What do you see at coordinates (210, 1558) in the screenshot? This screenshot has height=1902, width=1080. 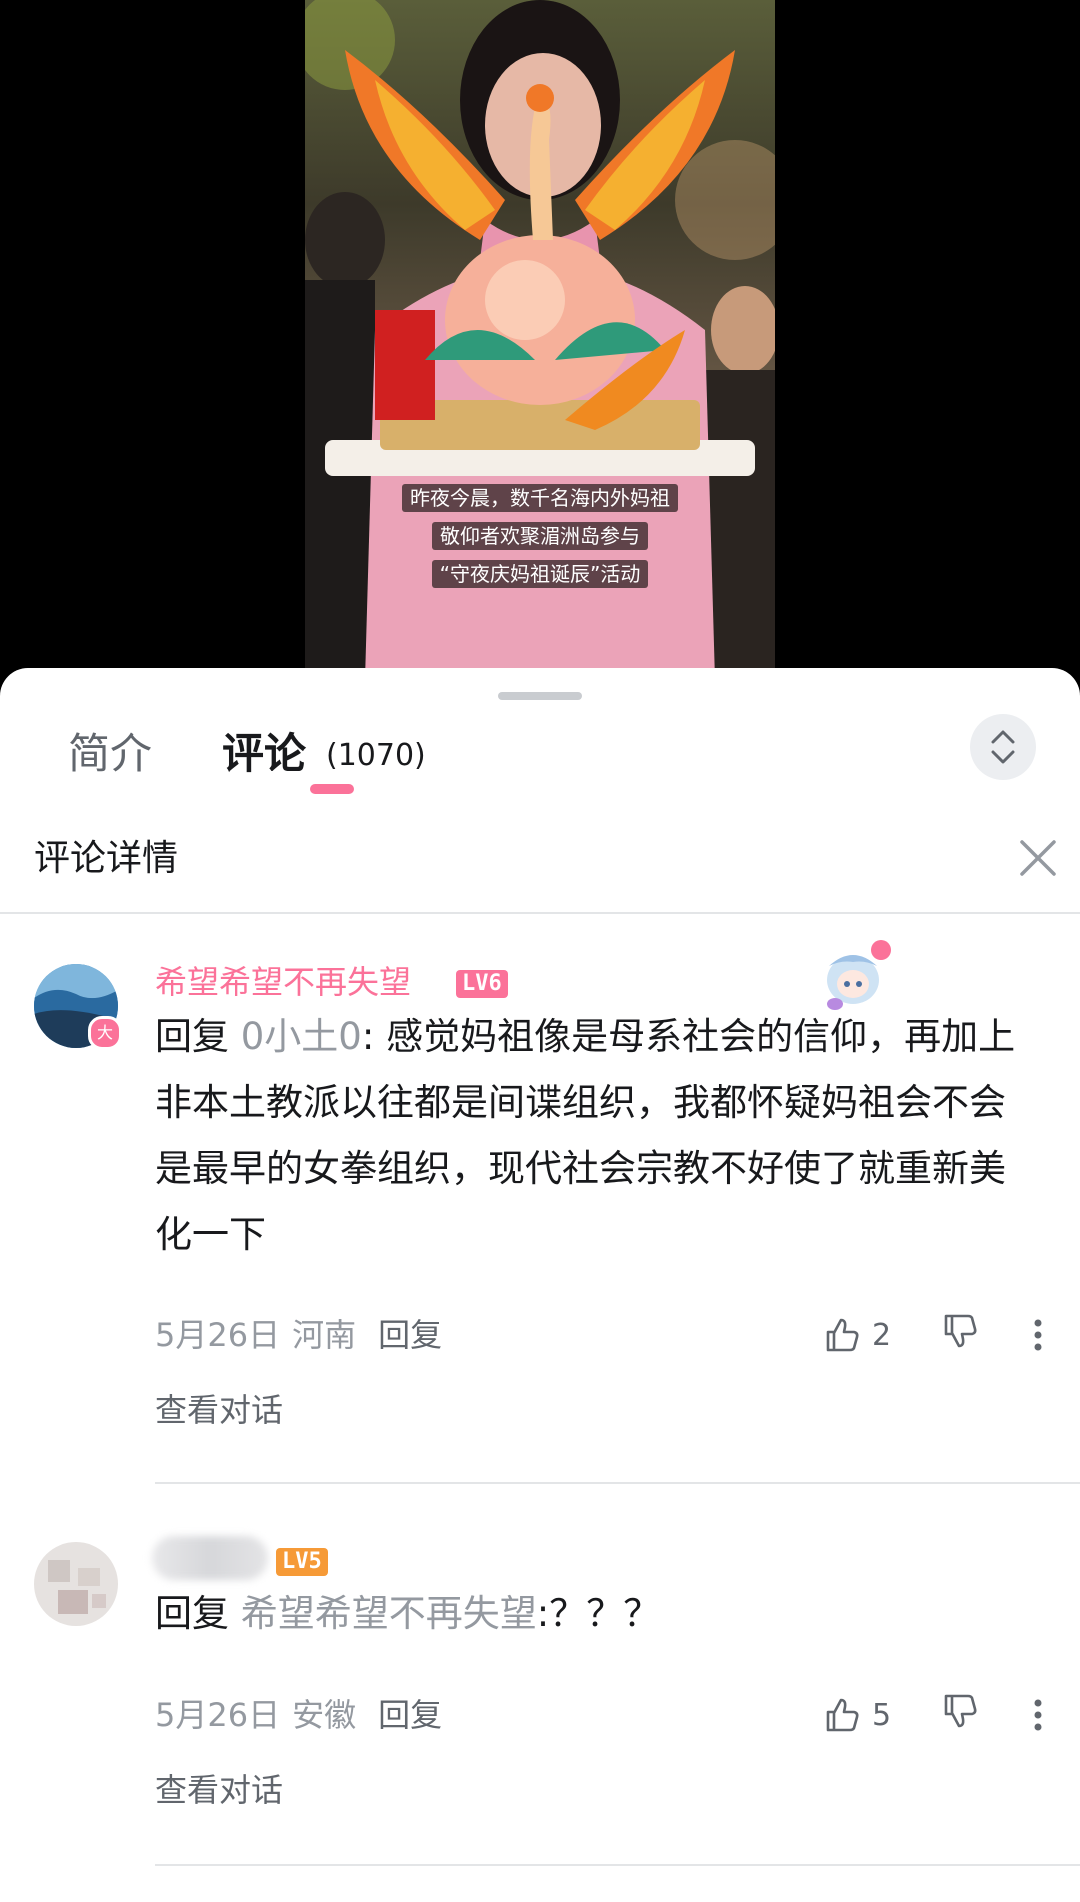 I see `username-blurred` at bounding box center [210, 1558].